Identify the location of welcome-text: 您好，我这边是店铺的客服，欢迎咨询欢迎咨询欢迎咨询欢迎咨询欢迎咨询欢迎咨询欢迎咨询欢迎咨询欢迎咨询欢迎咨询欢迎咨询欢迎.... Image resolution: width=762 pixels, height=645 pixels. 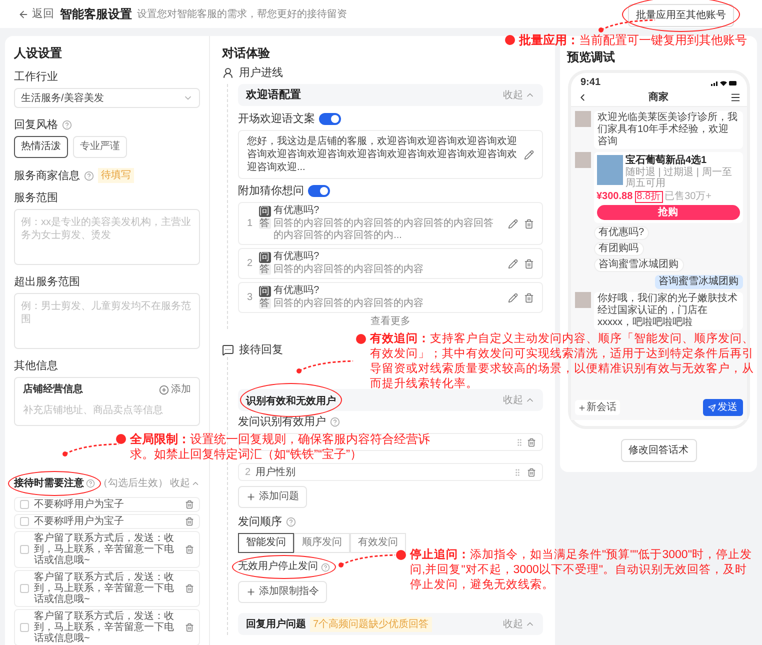
(382, 154).